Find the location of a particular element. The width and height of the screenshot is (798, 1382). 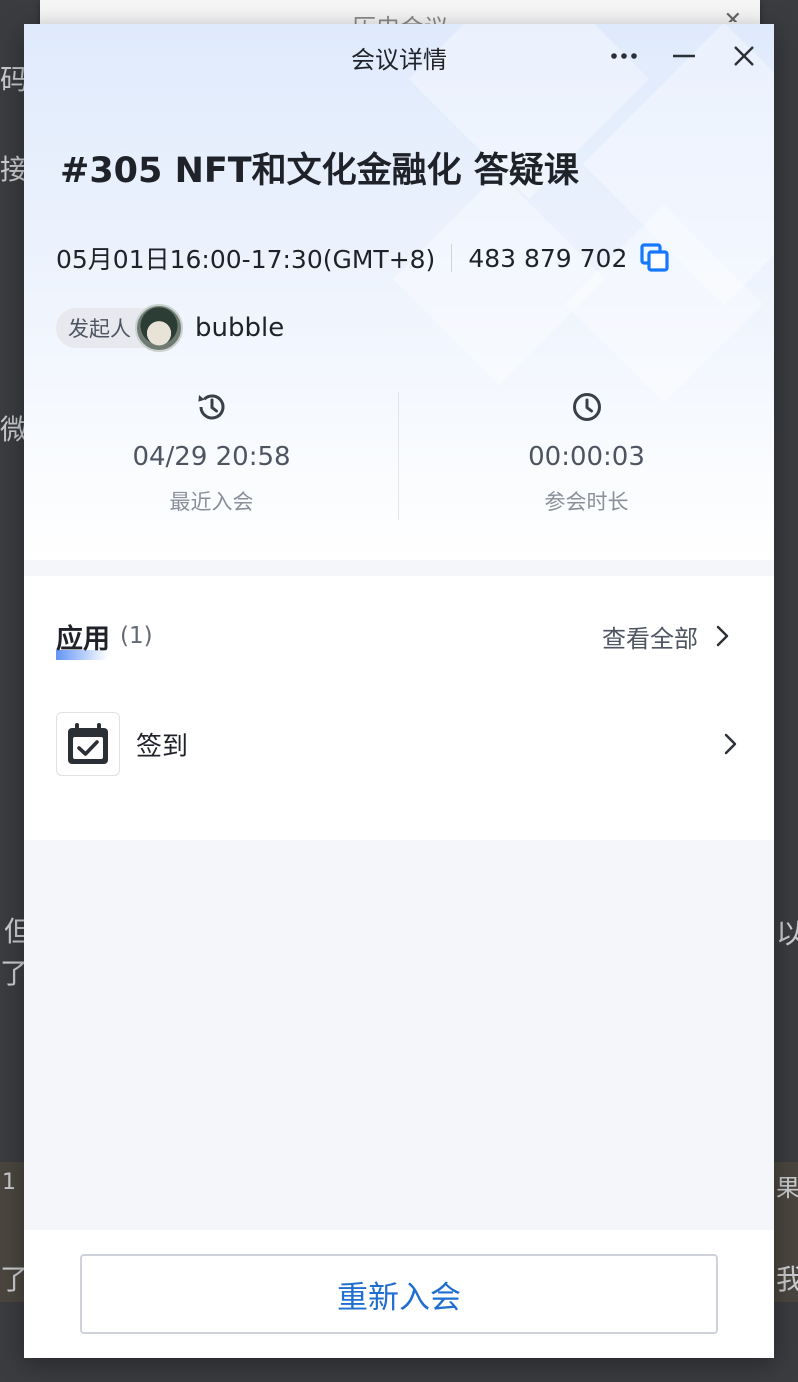

meeting-title: #305 NFT和文化金融化 答疑课 is located at coordinates (319, 171).